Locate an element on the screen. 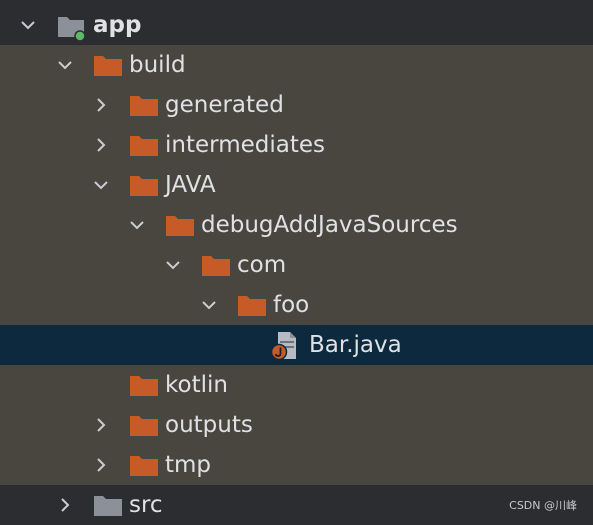 The height and width of the screenshot is (525, 593). tree-item-label: foo is located at coordinates (291, 305).